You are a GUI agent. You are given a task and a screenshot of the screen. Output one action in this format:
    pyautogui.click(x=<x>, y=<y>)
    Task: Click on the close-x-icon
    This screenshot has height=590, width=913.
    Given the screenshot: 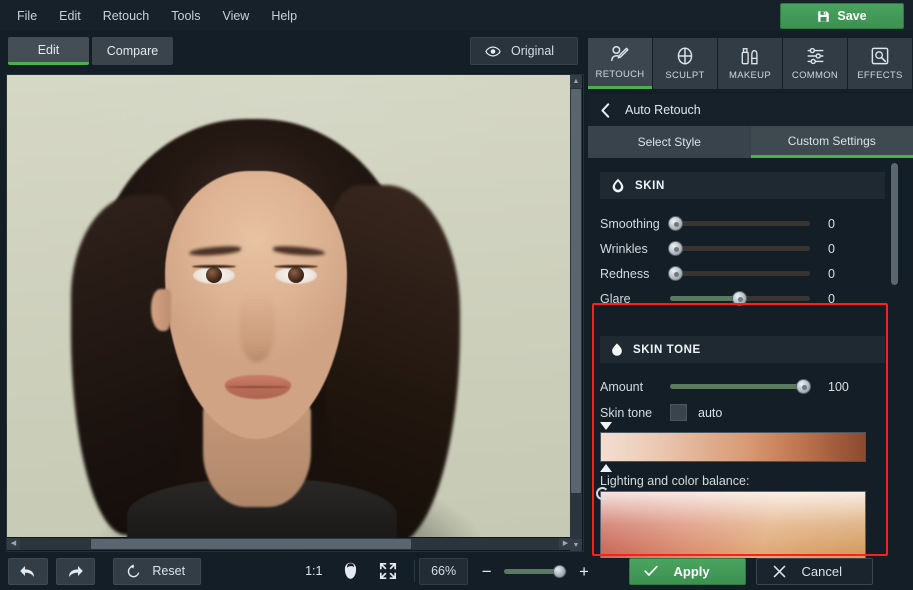 What is the action you would take?
    pyautogui.click(x=779, y=571)
    